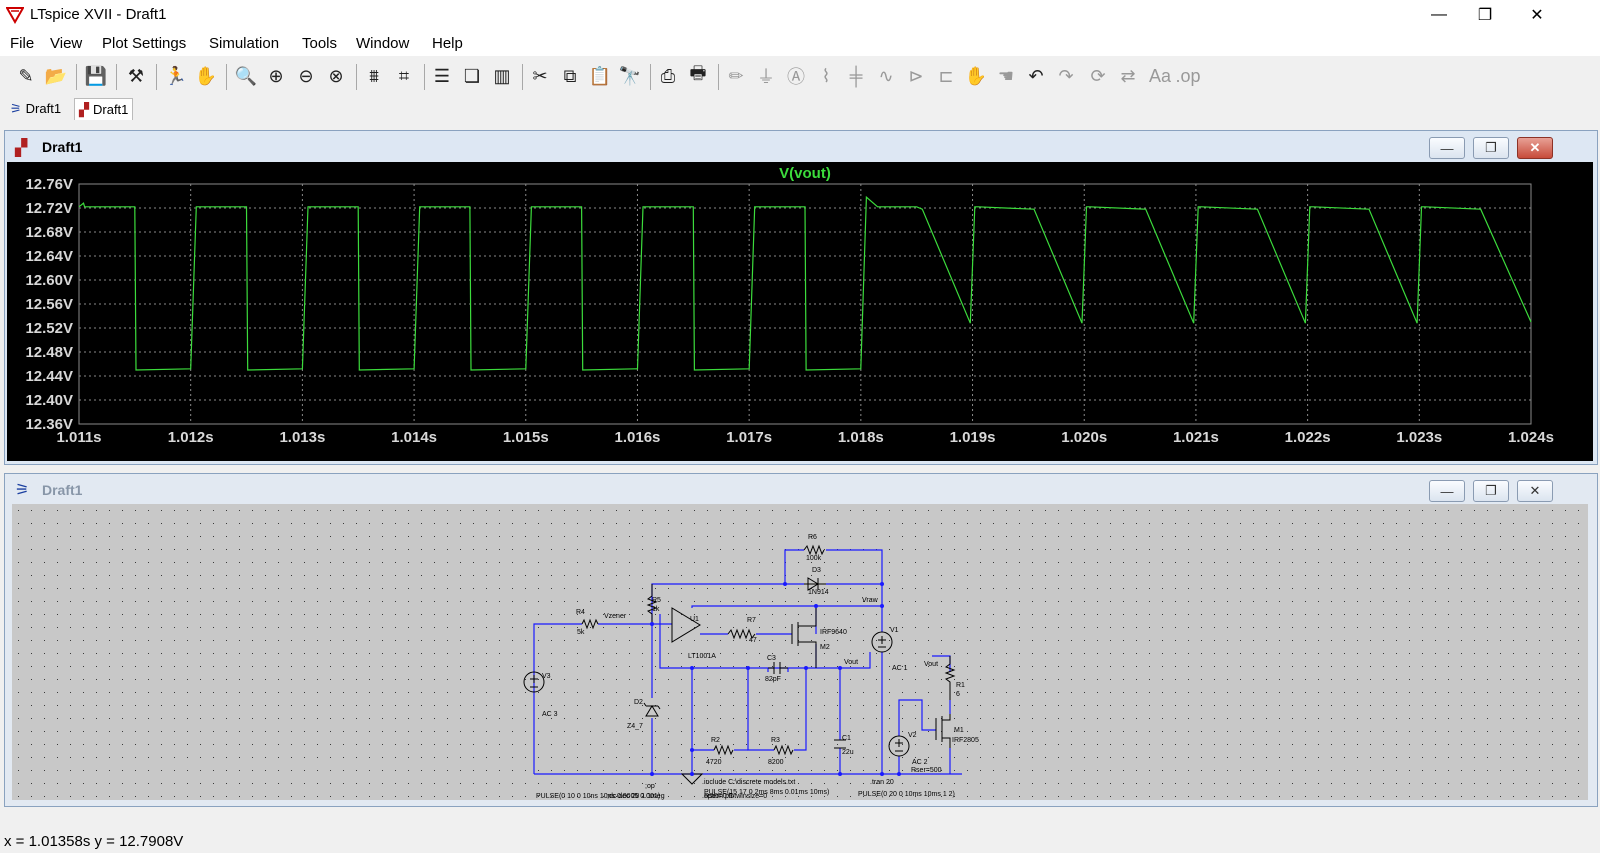  What do you see at coordinates (136, 76) in the screenshot?
I see `control-panel-icon: ⚒` at bounding box center [136, 76].